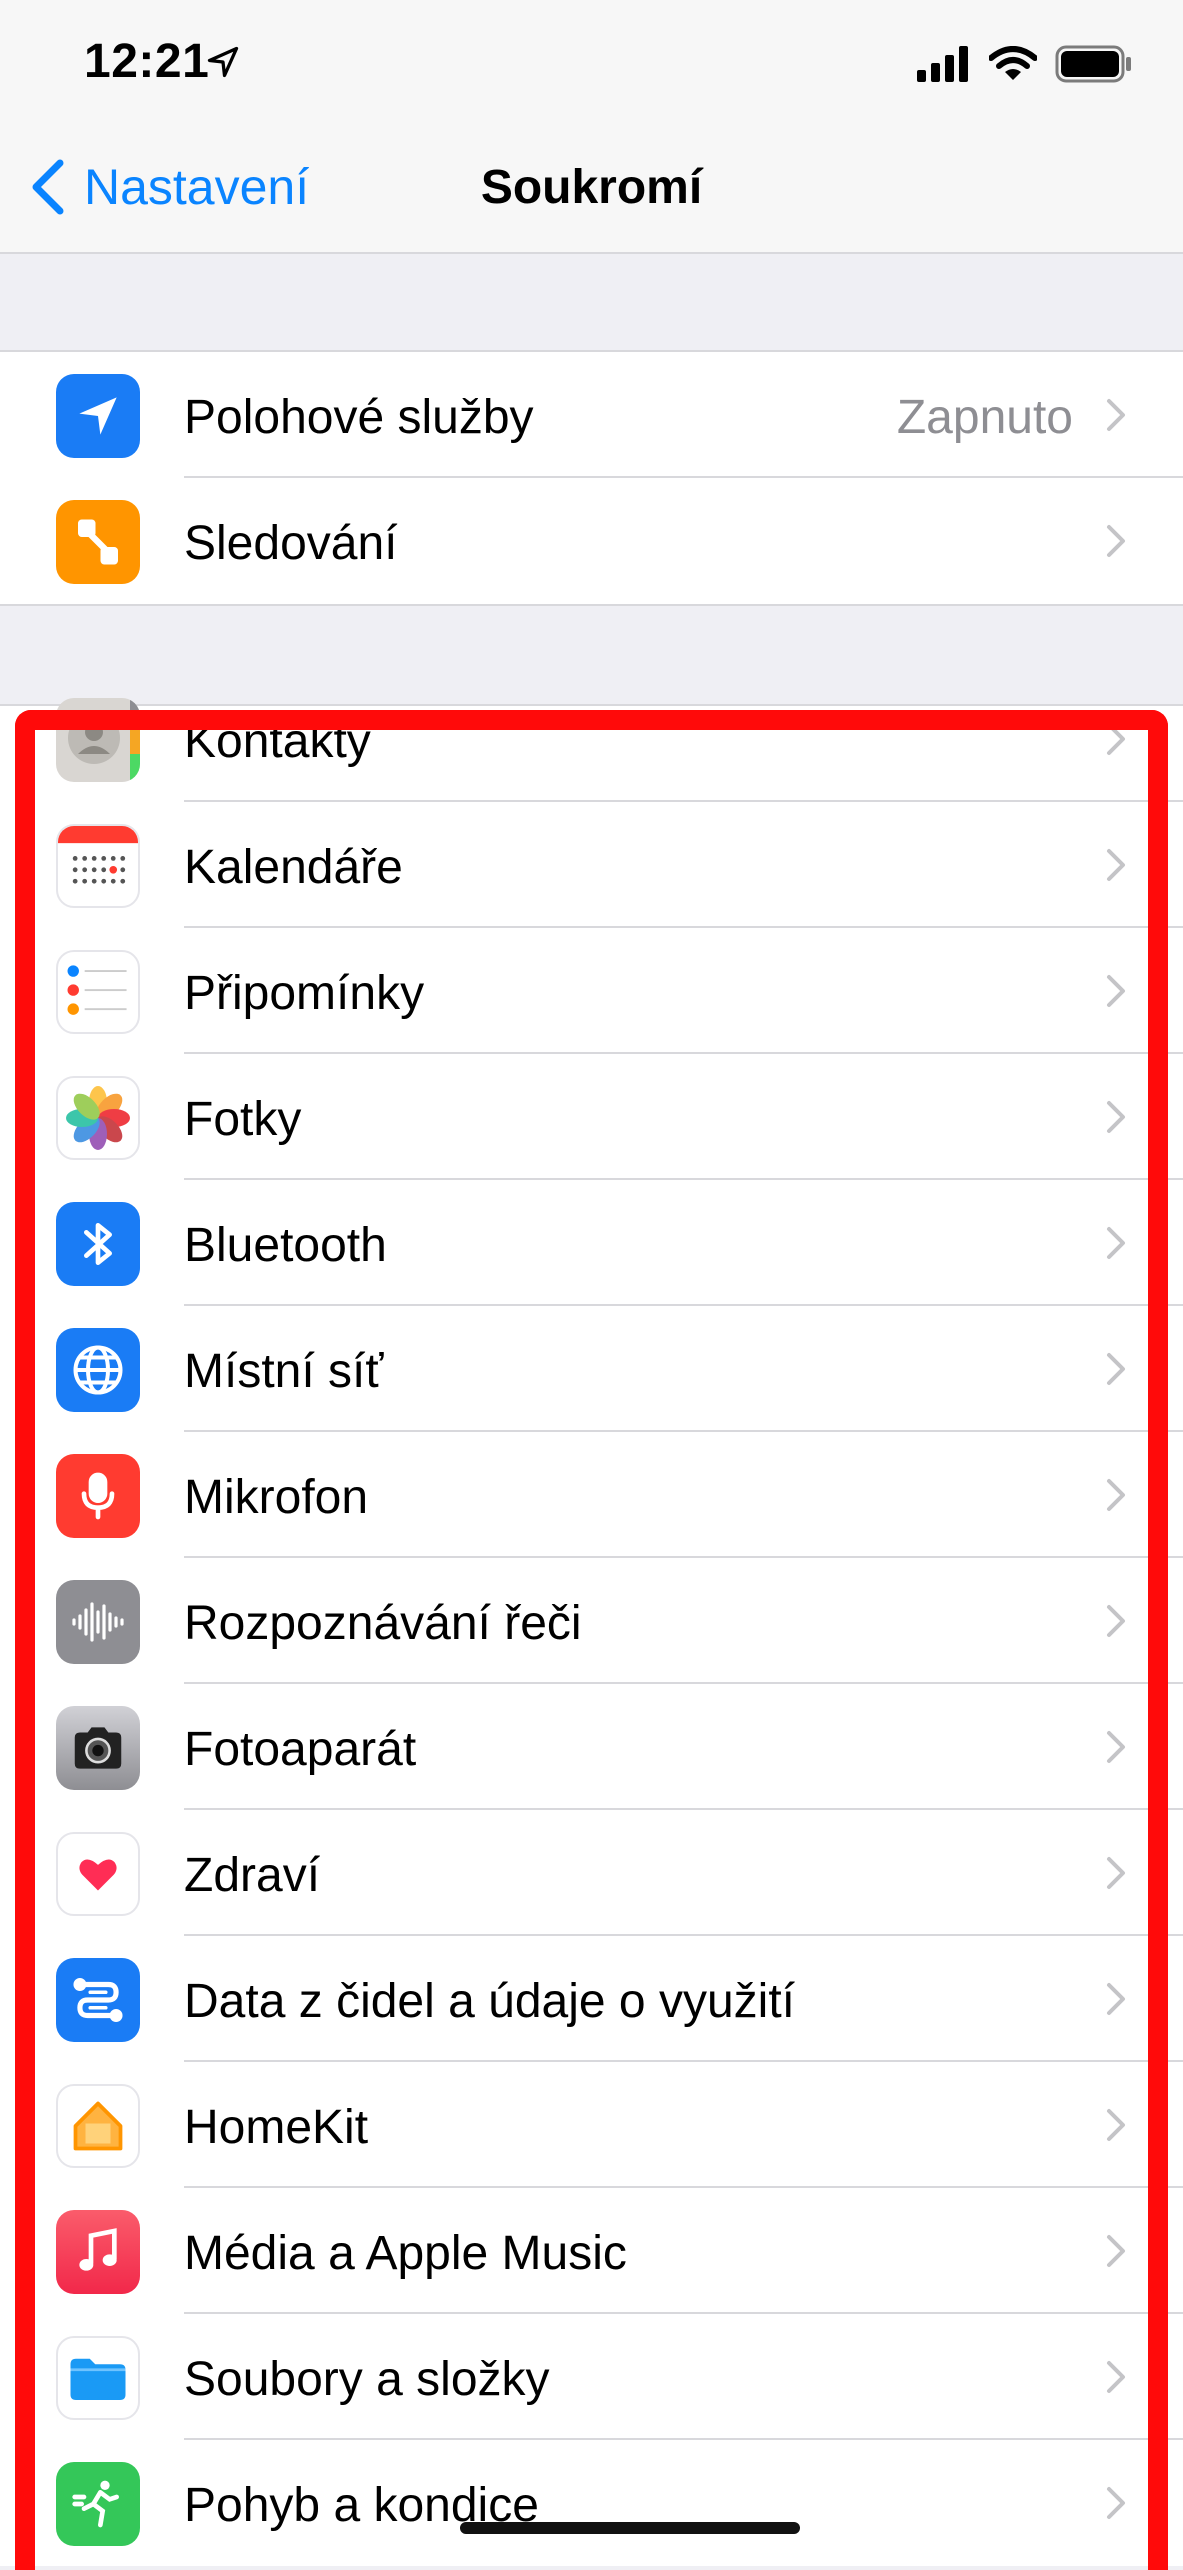 Image resolution: width=1183 pixels, height=2570 pixels. I want to click on row-homekit: HomeKit, so click(591, 2125).